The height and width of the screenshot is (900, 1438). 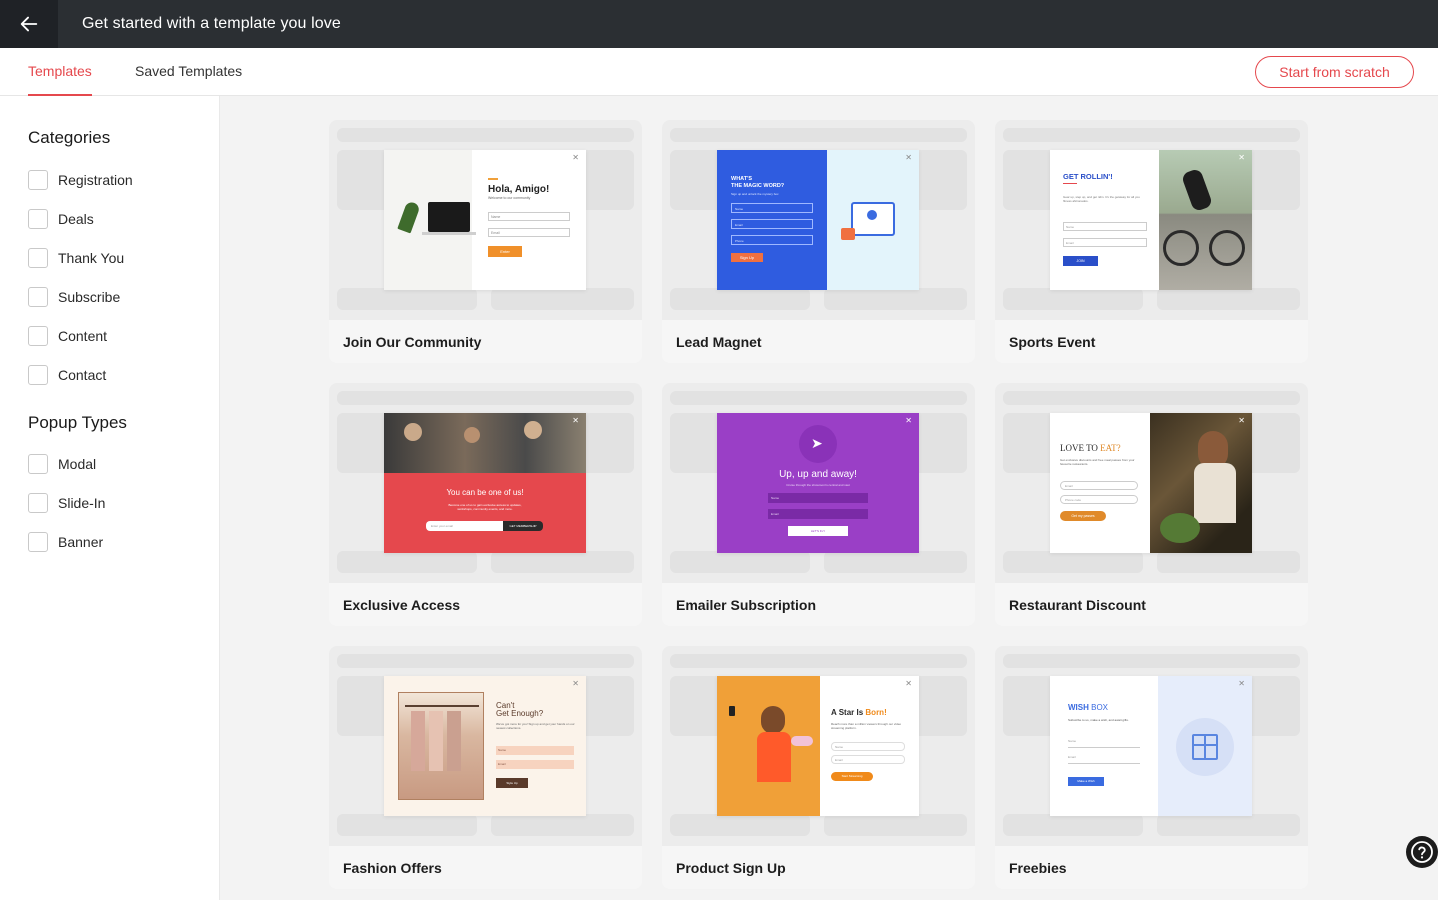 I want to click on filter-registration: Registration, so click(x=80, y=180).